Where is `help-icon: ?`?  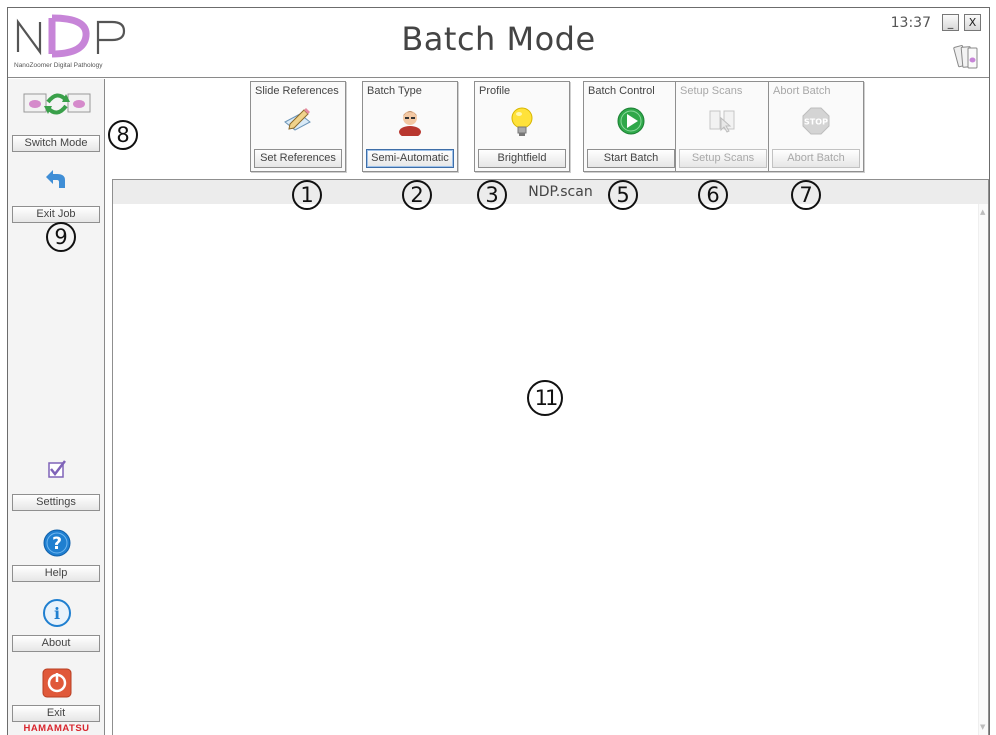 help-icon: ? is located at coordinates (56, 543).